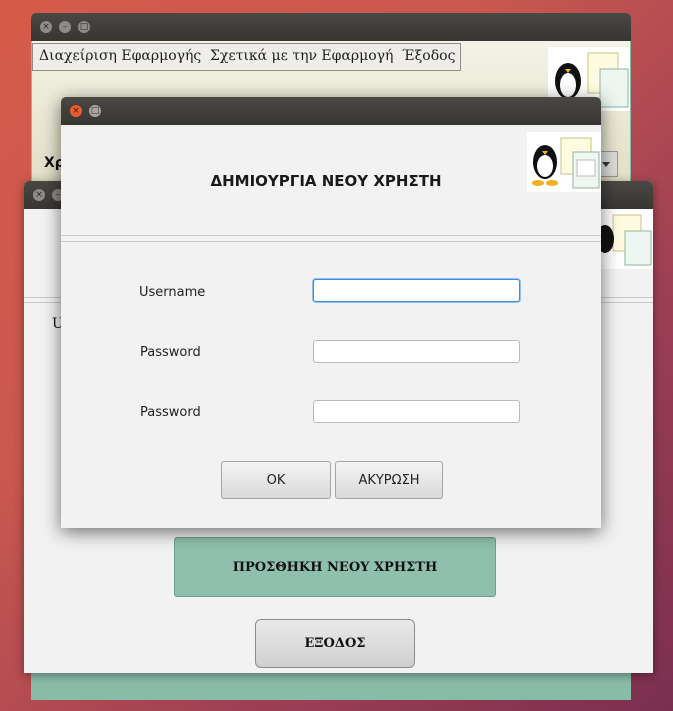 The image size is (673, 711). Describe the element at coordinates (331, 27) in the screenshot. I see `main-window-titlebar: × – □` at that location.